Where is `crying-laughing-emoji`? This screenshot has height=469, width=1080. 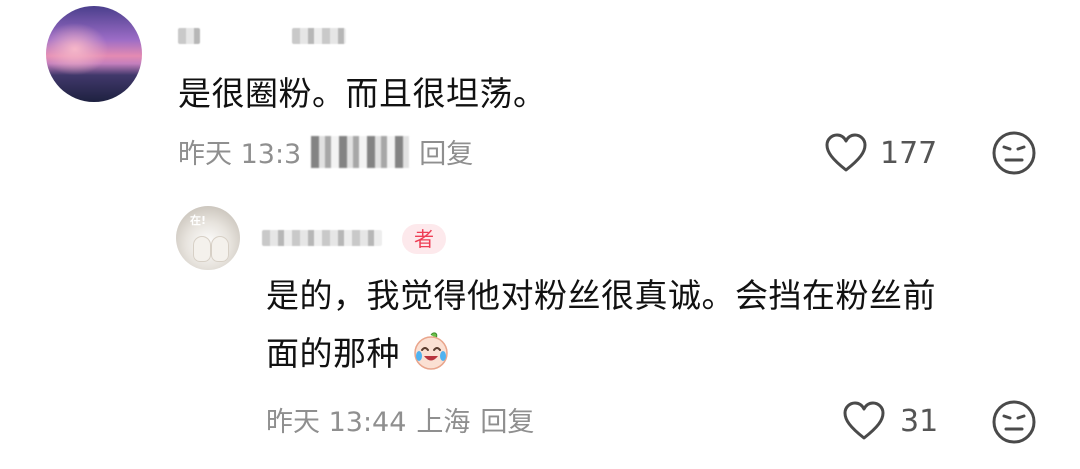 crying-laughing-emoji is located at coordinates (431, 351).